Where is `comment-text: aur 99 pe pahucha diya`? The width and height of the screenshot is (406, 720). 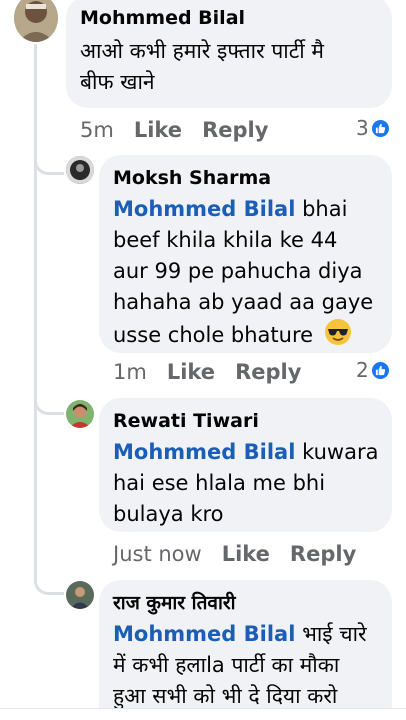
comment-text: aur 99 pe pahucha diya is located at coordinates (238, 271).